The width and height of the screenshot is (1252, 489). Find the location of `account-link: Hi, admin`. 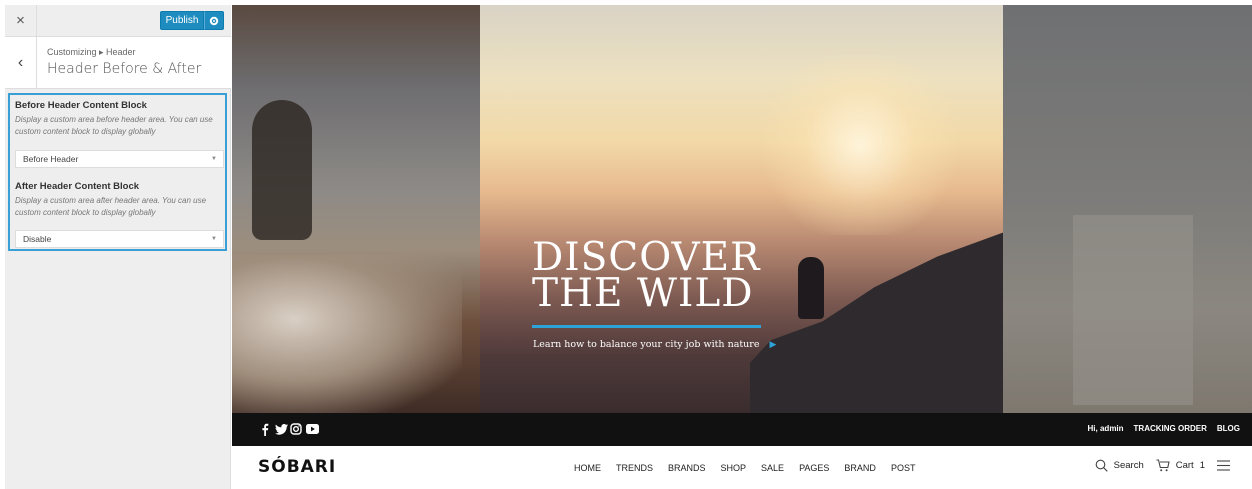

account-link: Hi, admin is located at coordinates (1106, 428).